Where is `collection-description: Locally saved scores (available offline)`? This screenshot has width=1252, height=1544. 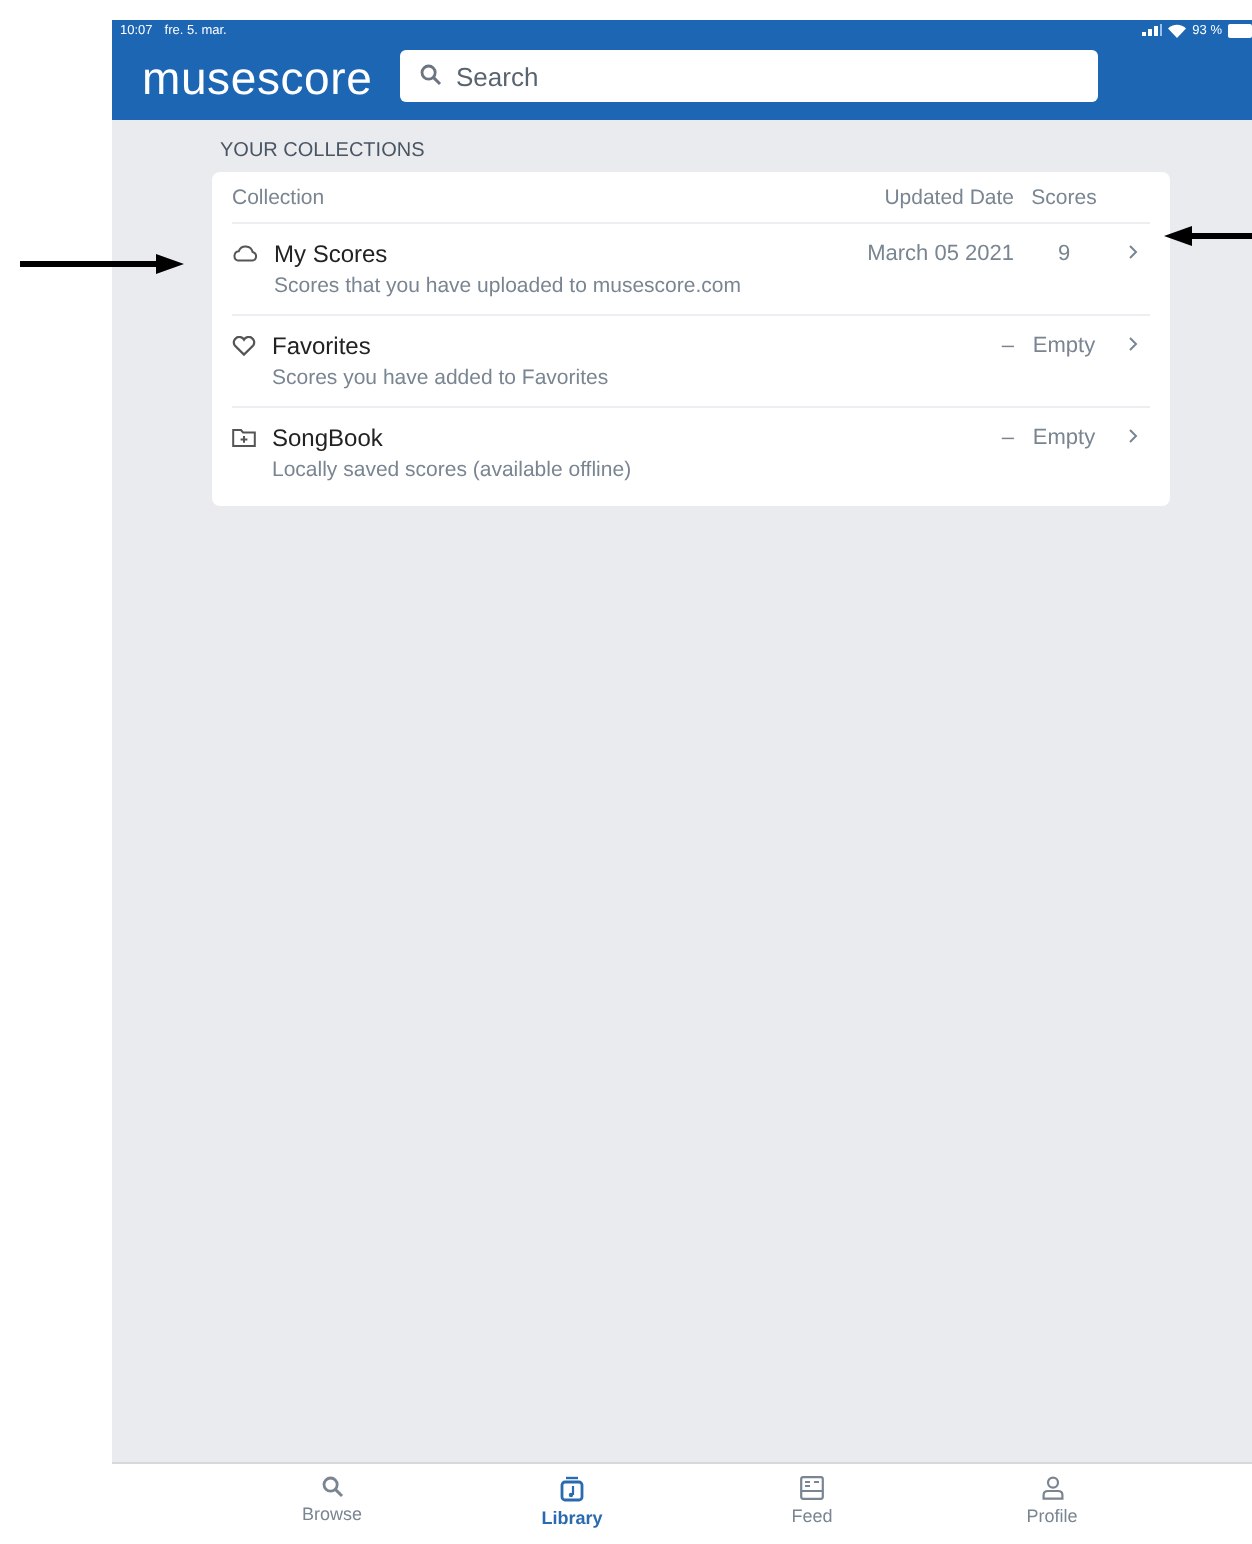 collection-description: Locally saved scores (available offline) is located at coordinates (452, 470).